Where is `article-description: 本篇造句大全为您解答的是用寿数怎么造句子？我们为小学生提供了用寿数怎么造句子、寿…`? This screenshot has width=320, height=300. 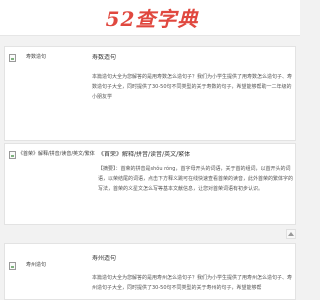 article-description: 本篇造句大全为您解答的是用寿数怎么造句子？我们为小学生提供了用寿数怎么造句子、寿… is located at coordinates (192, 87).